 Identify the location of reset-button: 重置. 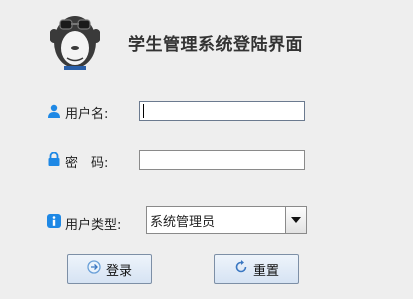
(256, 269).